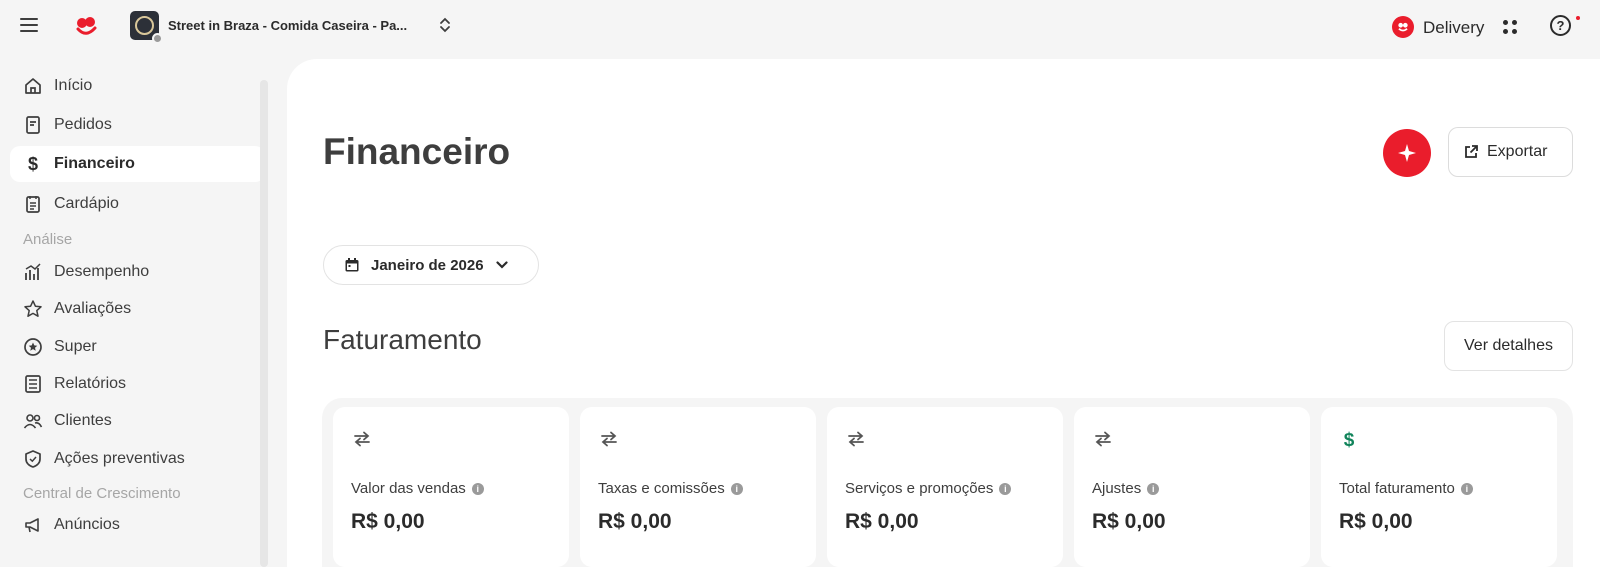  What do you see at coordinates (137, 204) in the screenshot?
I see `sidebar-item-cardapio: Cardápio` at bounding box center [137, 204].